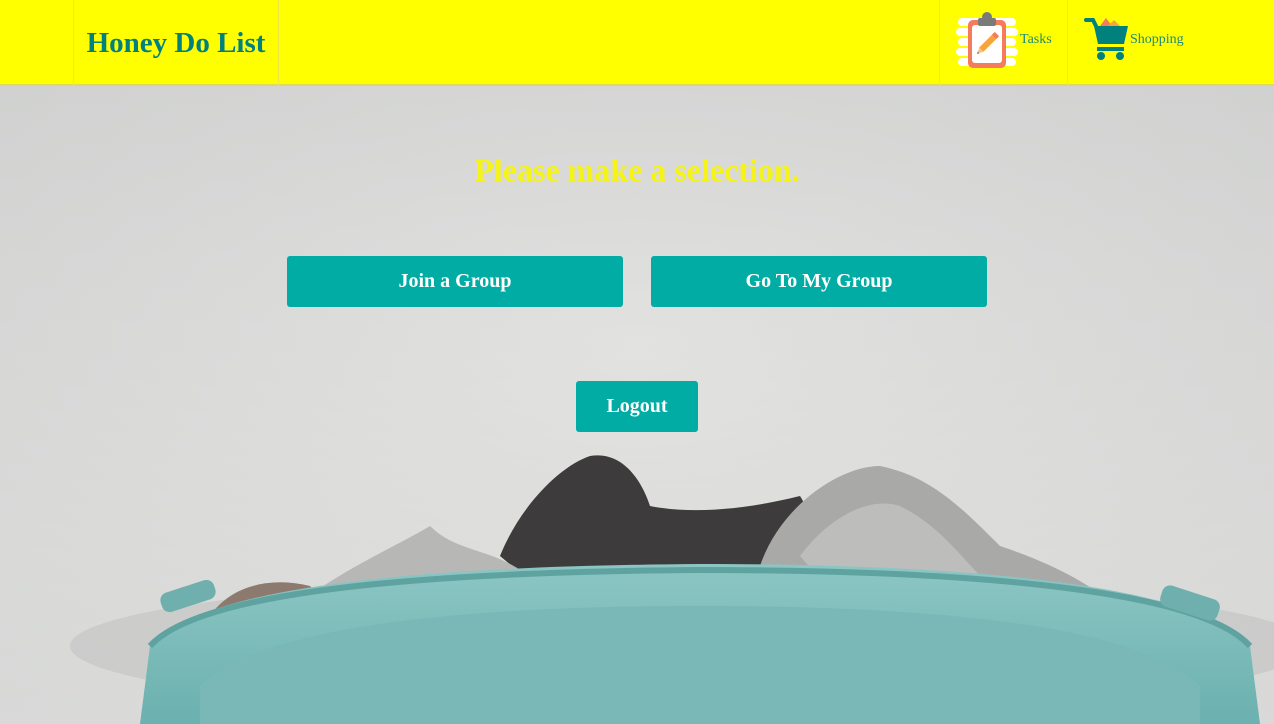 This screenshot has width=1274, height=724. I want to click on join-group-button: Join a Group, so click(455, 281).